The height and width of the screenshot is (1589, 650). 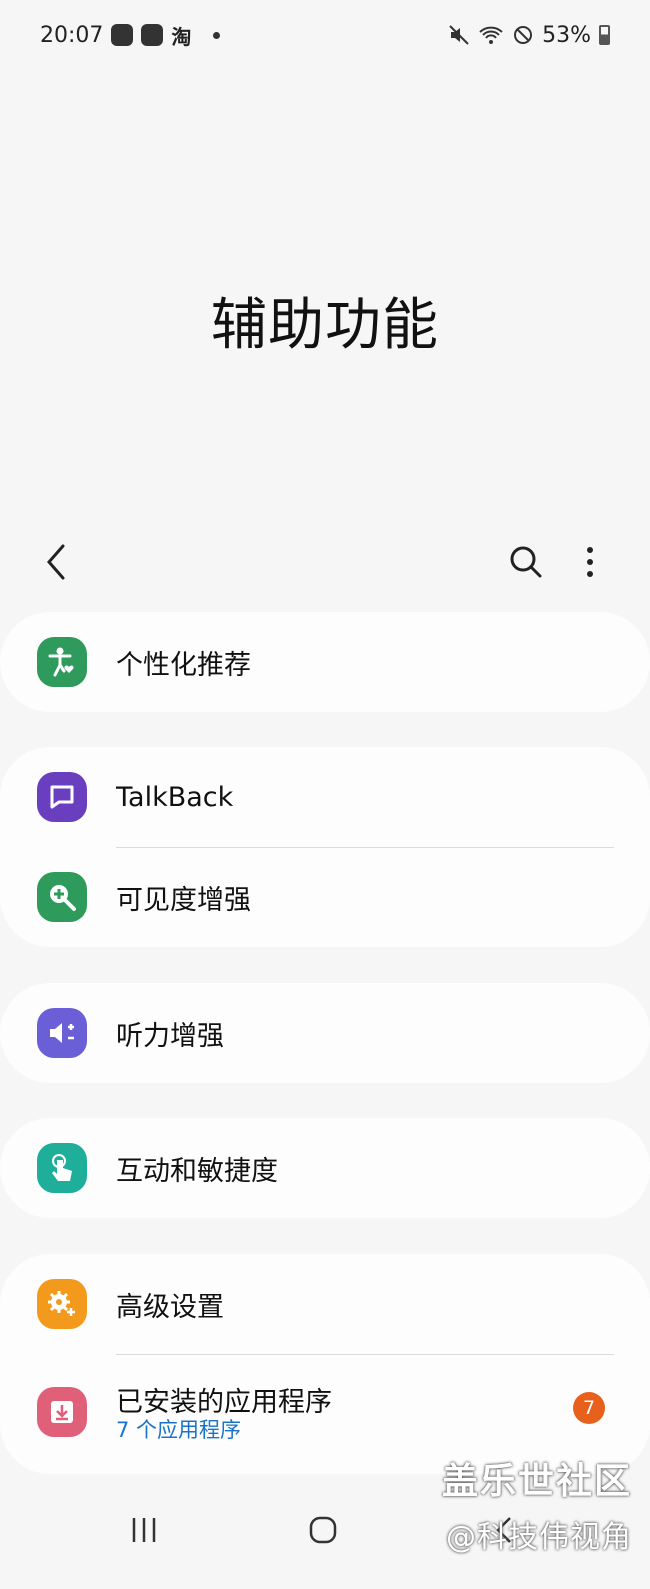 I want to click on taobao-icon: 淘, so click(x=181, y=36).